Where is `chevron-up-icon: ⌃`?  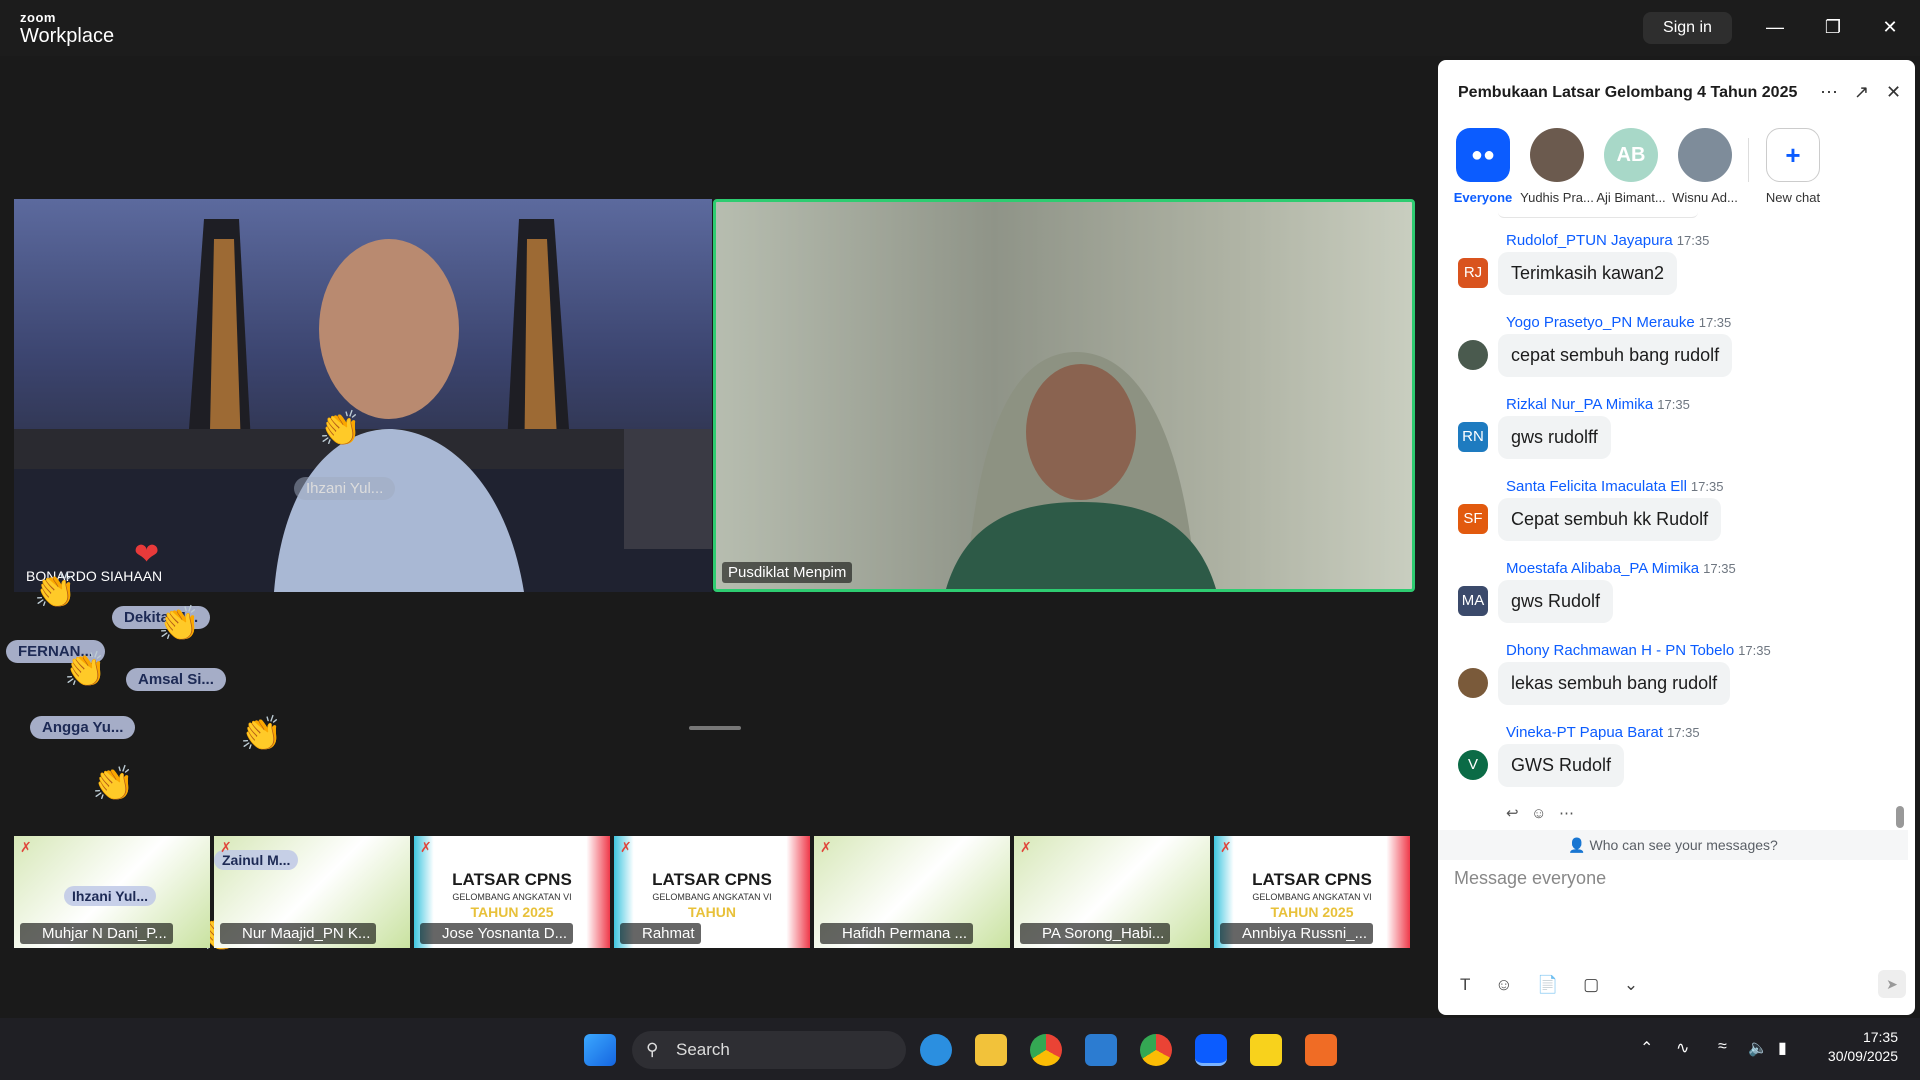
chevron-up-icon: ⌃ is located at coordinates (1646, 1048).